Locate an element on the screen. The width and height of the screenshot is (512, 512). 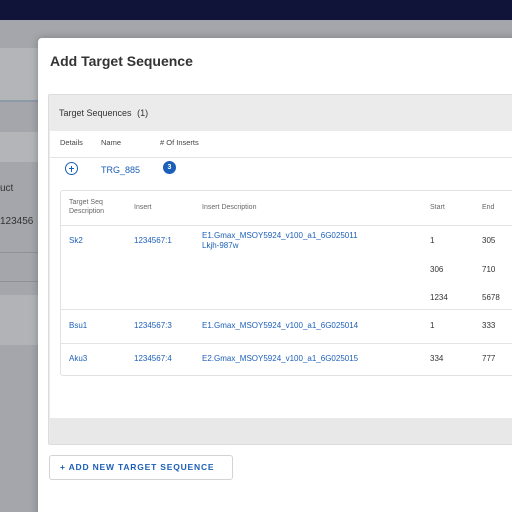
range-end: 5678 is located at coordinates (491, 297).